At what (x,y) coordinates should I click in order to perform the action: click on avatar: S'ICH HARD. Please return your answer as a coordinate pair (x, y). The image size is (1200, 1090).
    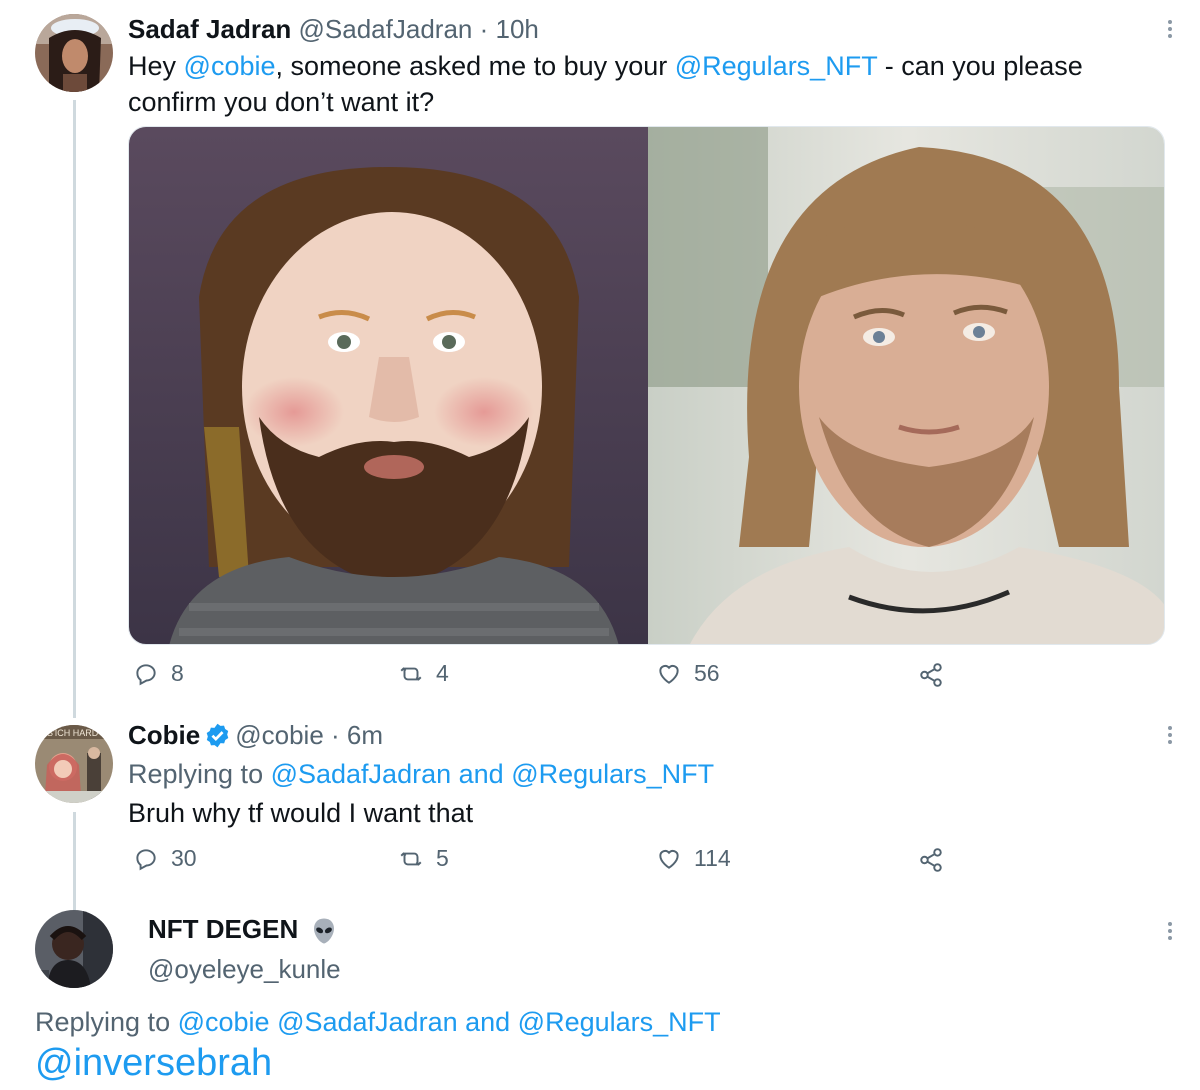
    Looking at the image, I should click on (74, 764).